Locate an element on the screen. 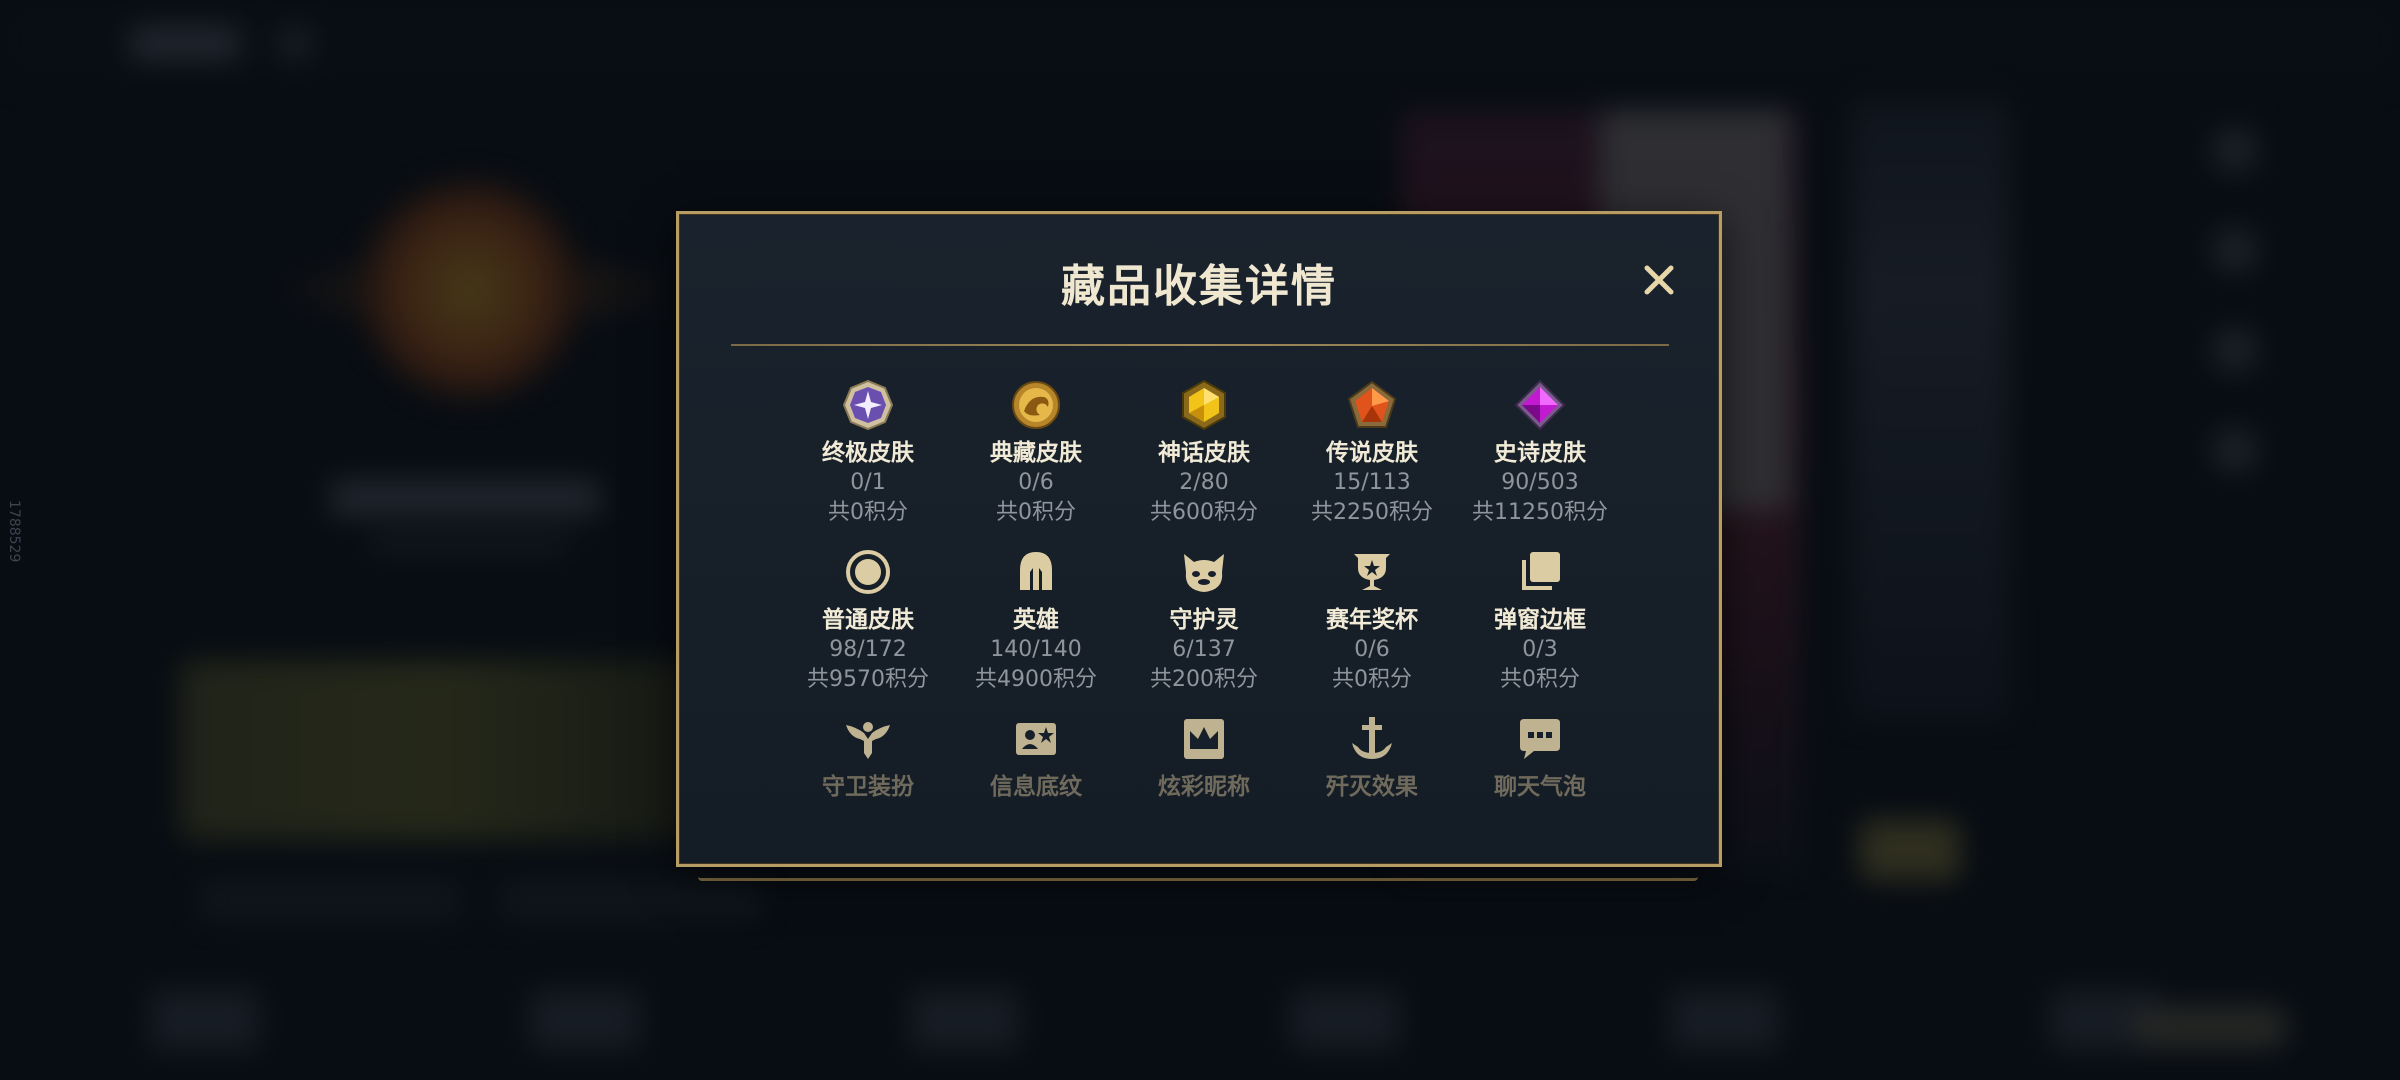  collection-row: 守卫装扮 信息底纹 炫彩昵称 歼灭效果 聊天气泡 is located at coordinates (1204, 780).